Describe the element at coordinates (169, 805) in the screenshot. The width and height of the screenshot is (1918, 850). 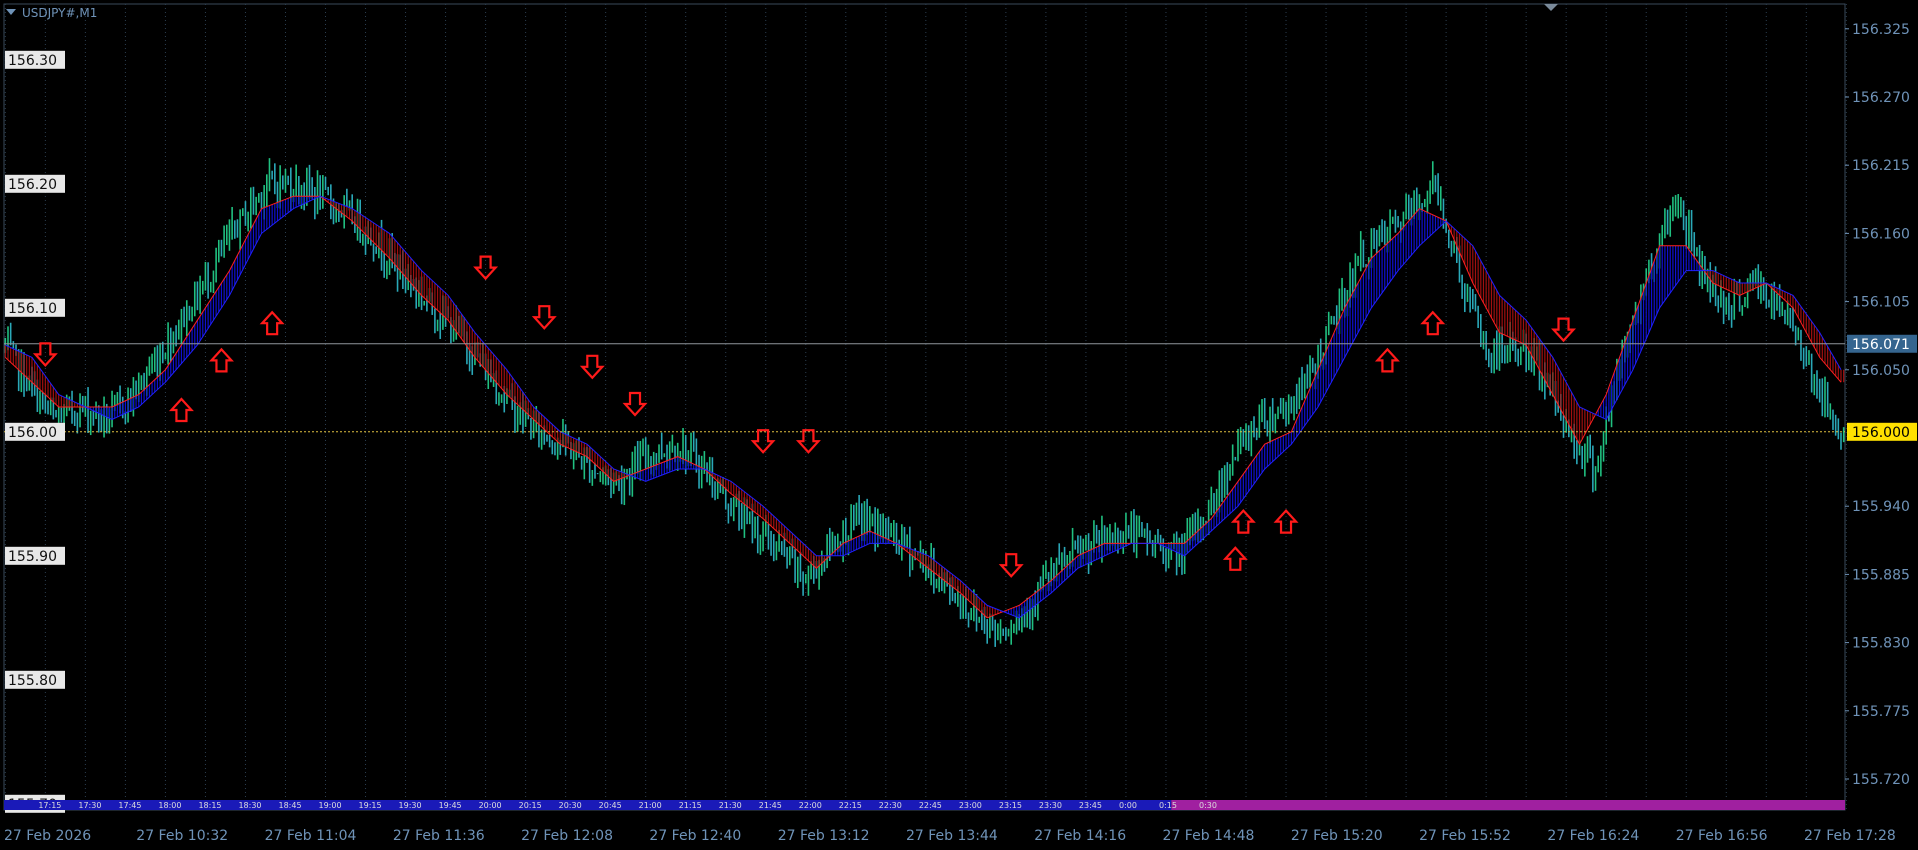
I see `session-label: 18:00` at that location.